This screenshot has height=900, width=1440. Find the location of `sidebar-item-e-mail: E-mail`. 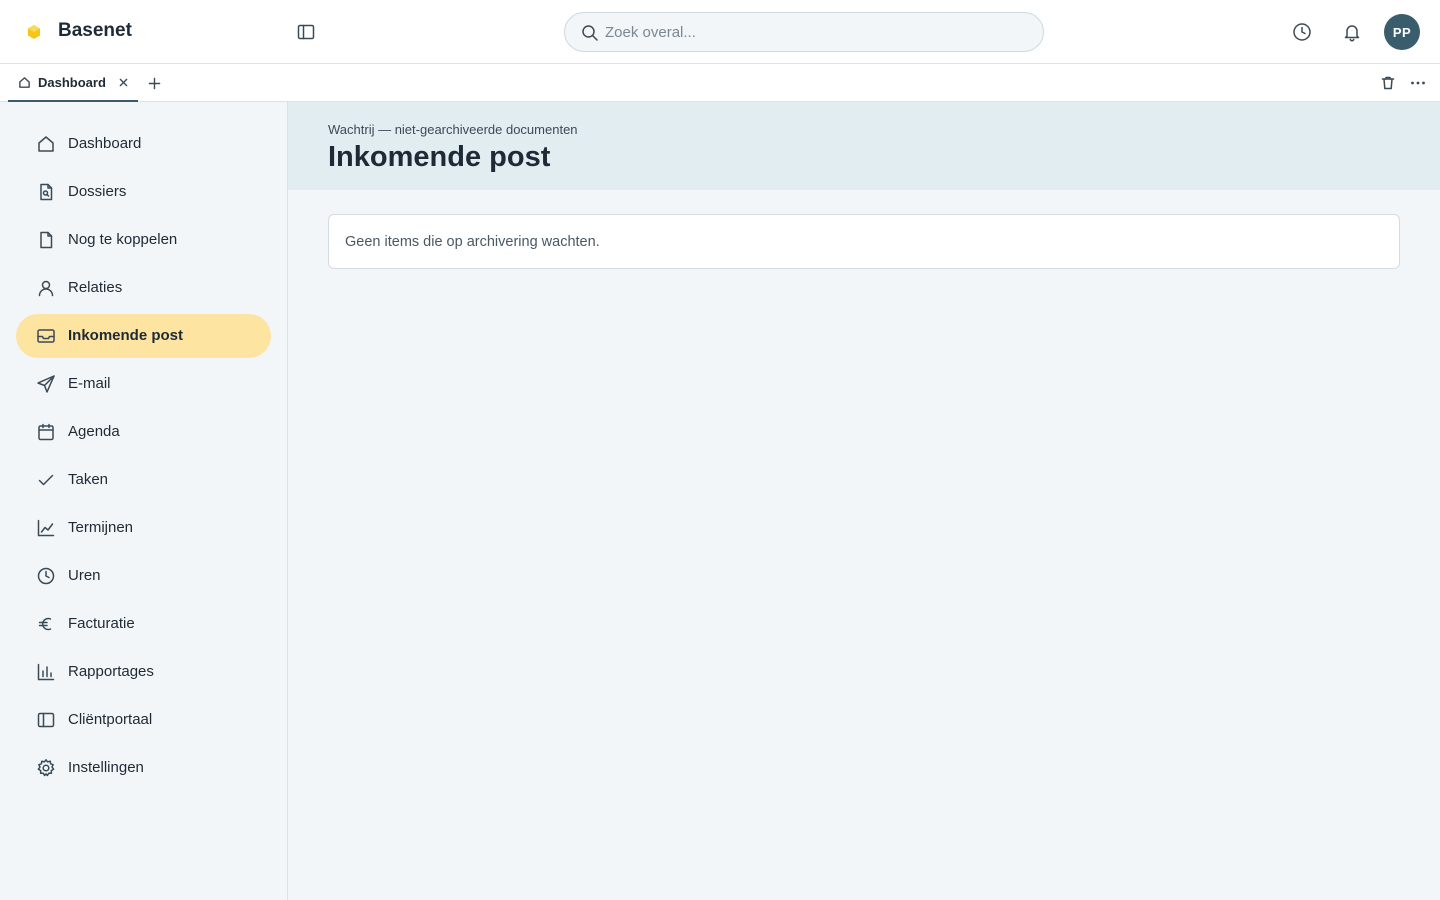

sidebar-item-e-mail: E-mail is located at coordinates (143, 384).